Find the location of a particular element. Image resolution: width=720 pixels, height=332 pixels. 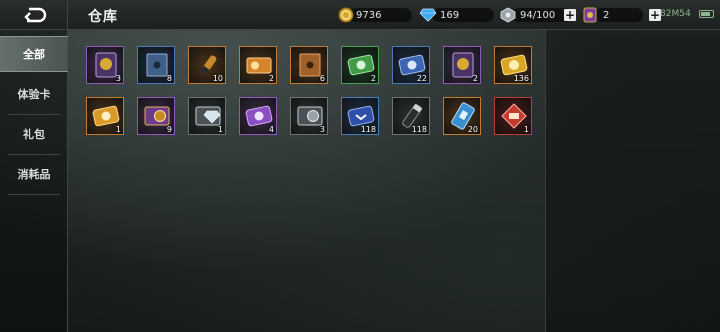

inventory-slot: 4 is located at coordinates (258, 116).